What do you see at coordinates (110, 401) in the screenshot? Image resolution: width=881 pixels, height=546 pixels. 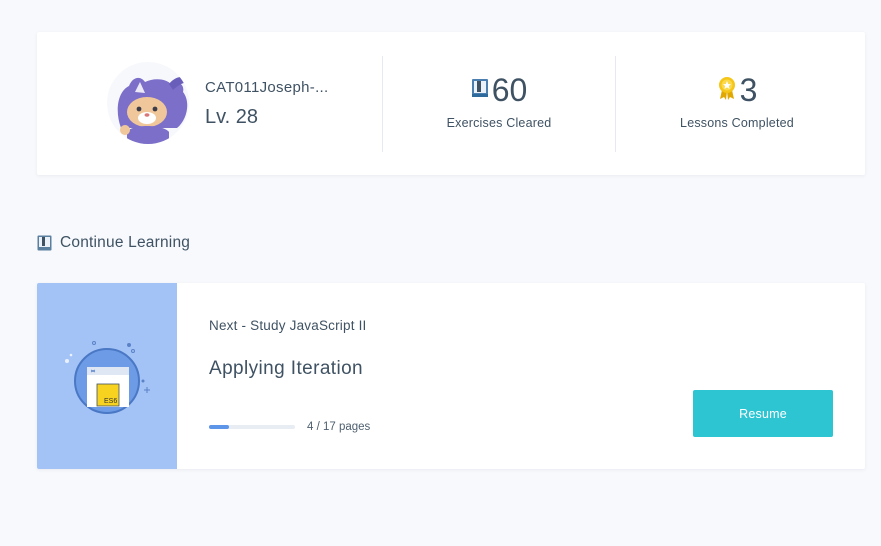 I see `es6-badge-text: ES6` at bounding box center [110, 401].